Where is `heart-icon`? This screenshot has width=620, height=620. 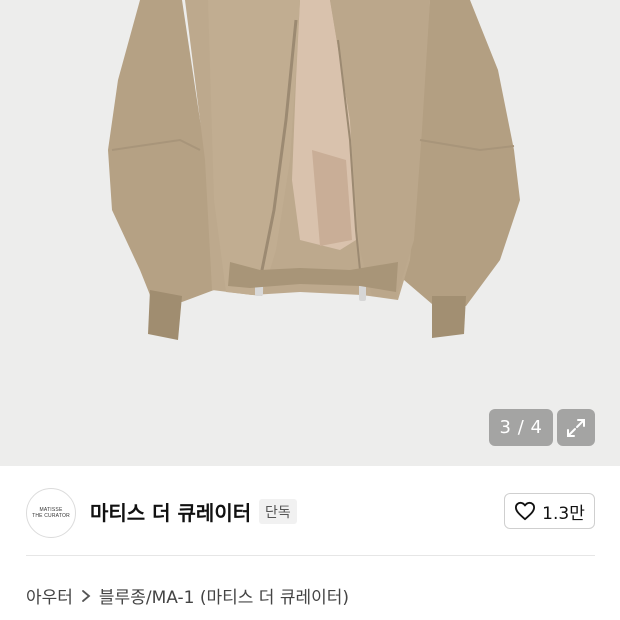 heart-icon is located at coordinates (525, 511).